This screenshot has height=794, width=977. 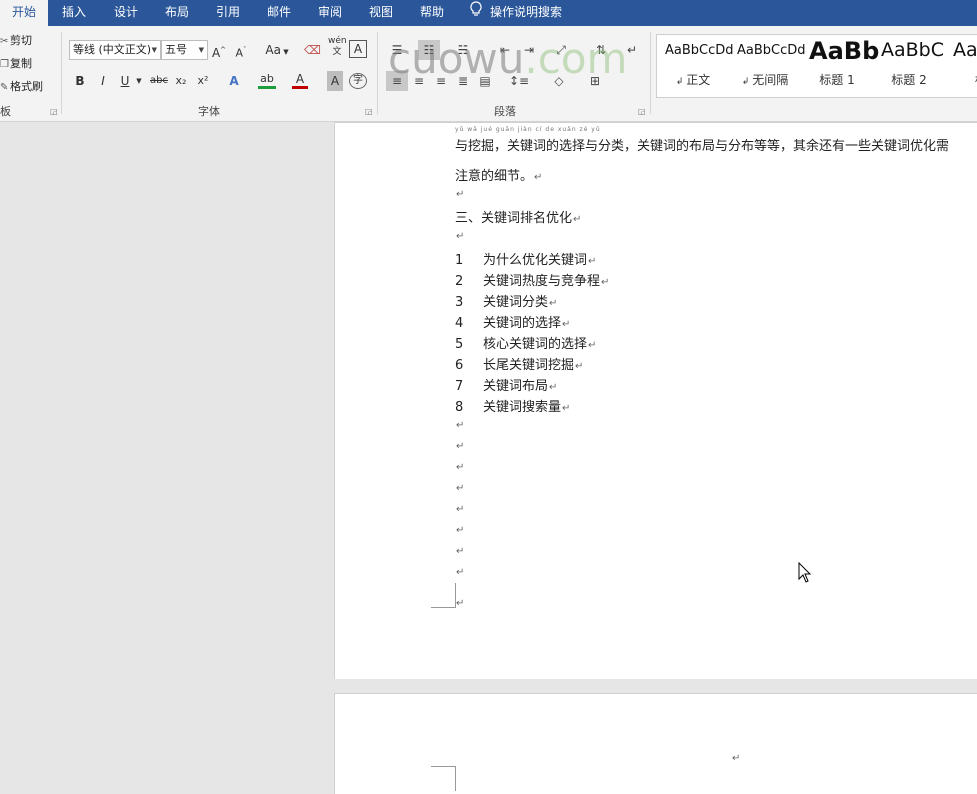 I want to click on increase-indent-icon: ⇥, so click(x=529, y=50).